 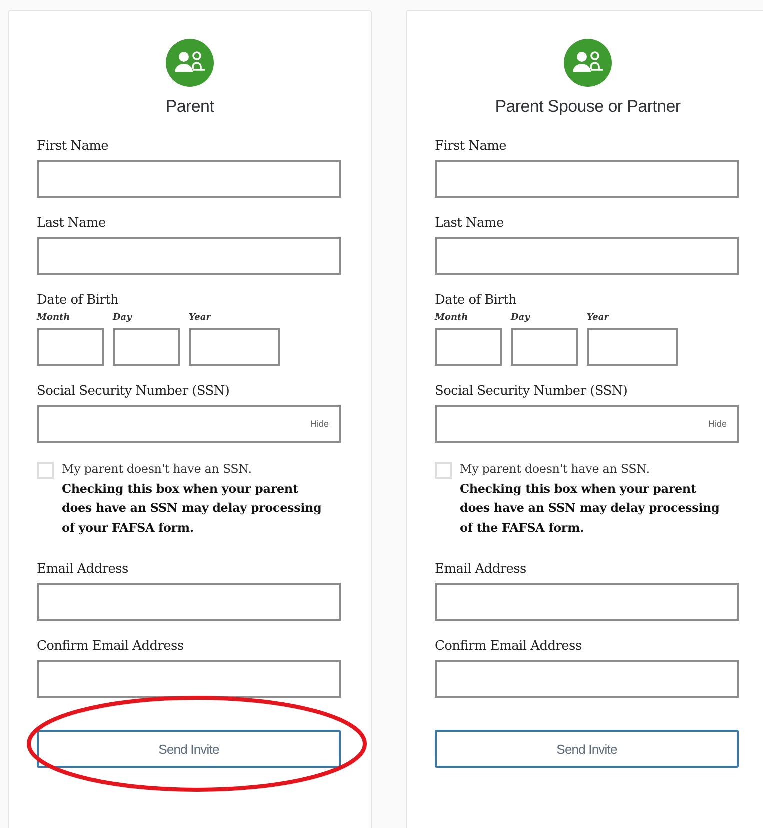 I want to click on checkbox-label: My parent doesn't have an SSN. Checking this box when your parent does have an SSN may delay processing of the FAFSA form., so click(x=590, y=498).